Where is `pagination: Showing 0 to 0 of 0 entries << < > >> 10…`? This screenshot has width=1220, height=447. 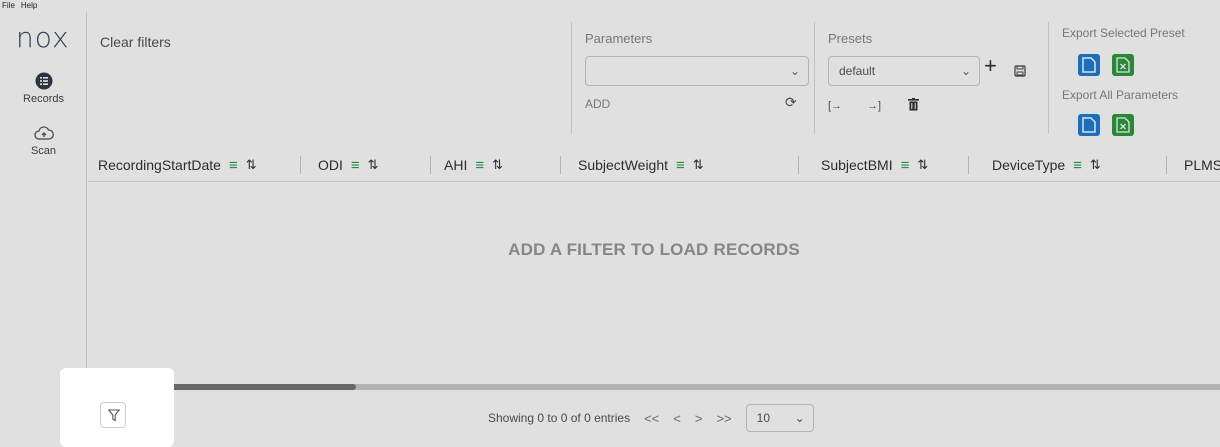
pagination: Showing 0 to 0 of 0 entries << < > >> 10… is located at coordinates (651, 418).